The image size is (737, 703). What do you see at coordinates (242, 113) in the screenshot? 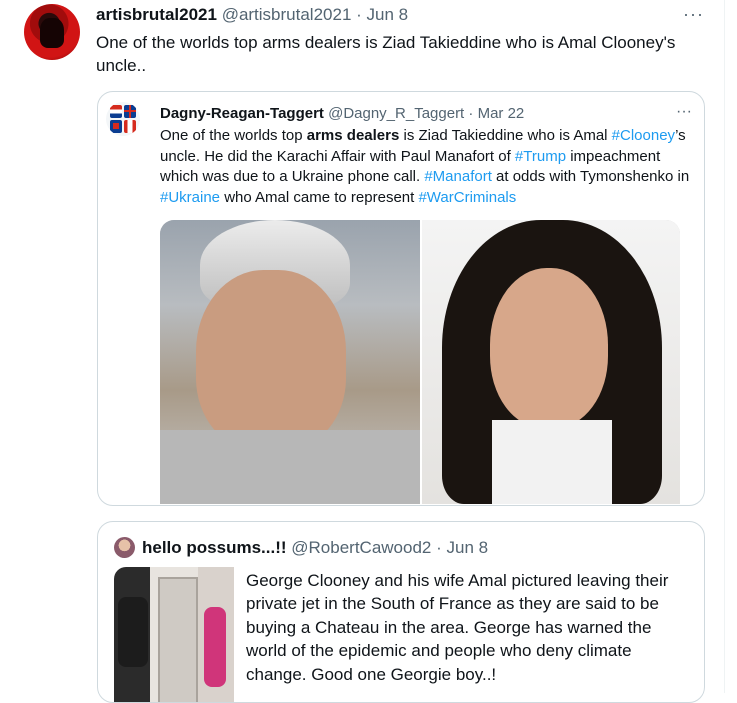
I see `quoted-author-name: Dagny-Reagan-Taggert` at bounding box center [242, 113].